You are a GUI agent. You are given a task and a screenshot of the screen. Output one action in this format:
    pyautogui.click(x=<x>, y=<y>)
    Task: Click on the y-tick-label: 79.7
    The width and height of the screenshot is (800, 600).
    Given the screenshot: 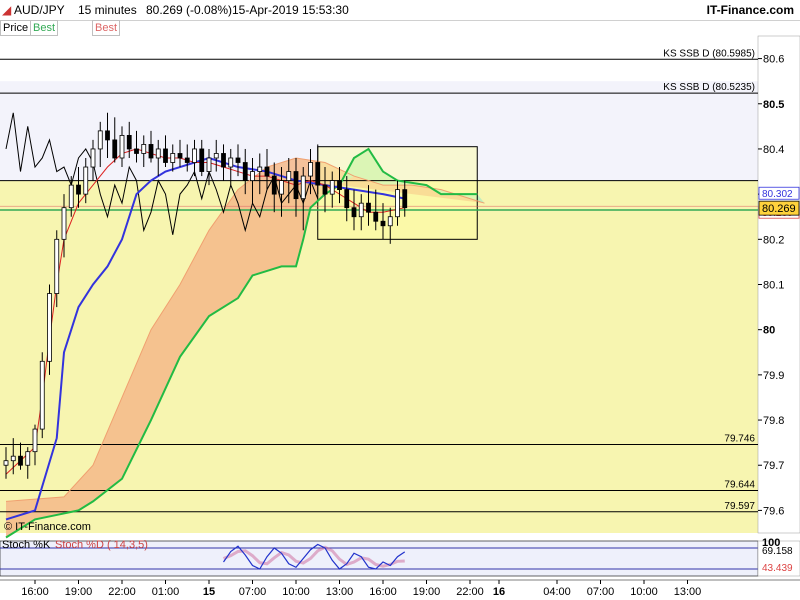 What is the action you would take?
    pyautogui.click(x=773, y=466)
    